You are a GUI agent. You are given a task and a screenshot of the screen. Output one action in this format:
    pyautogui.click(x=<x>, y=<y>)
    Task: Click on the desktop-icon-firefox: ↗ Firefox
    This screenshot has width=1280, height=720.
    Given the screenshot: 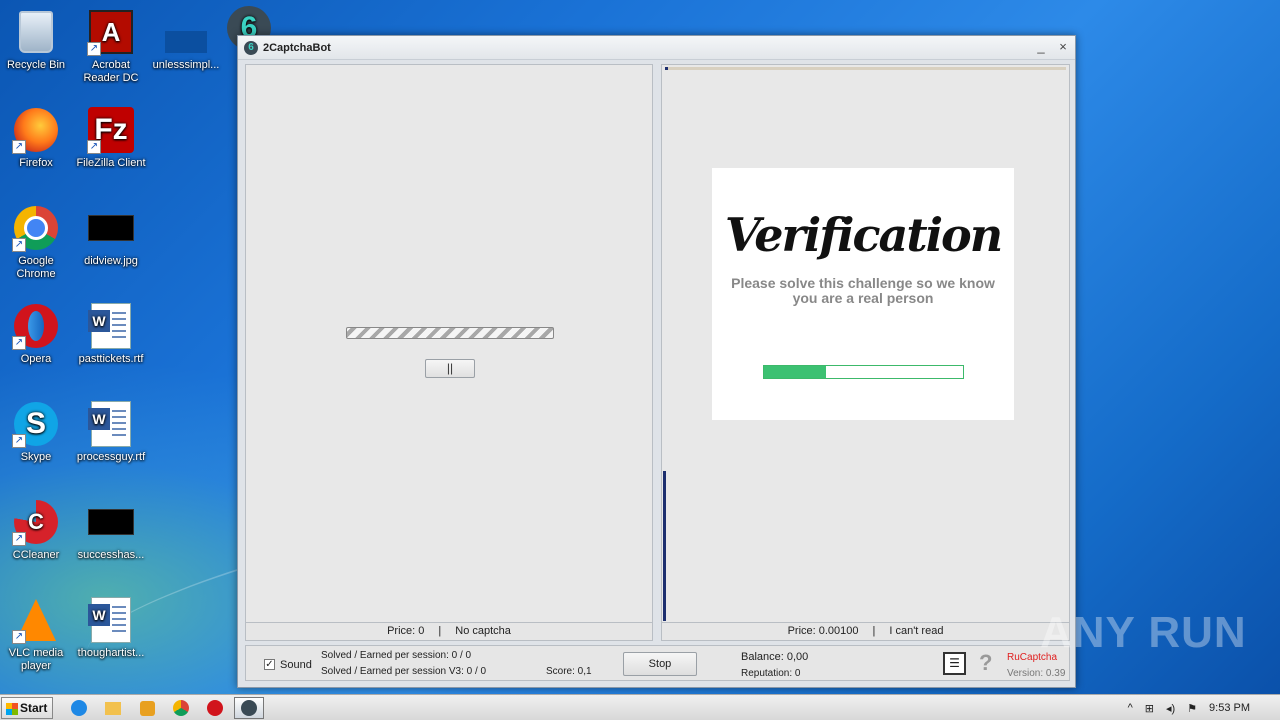 What is the action you would take?
    pyautogui.click(x=37, y=138)
    